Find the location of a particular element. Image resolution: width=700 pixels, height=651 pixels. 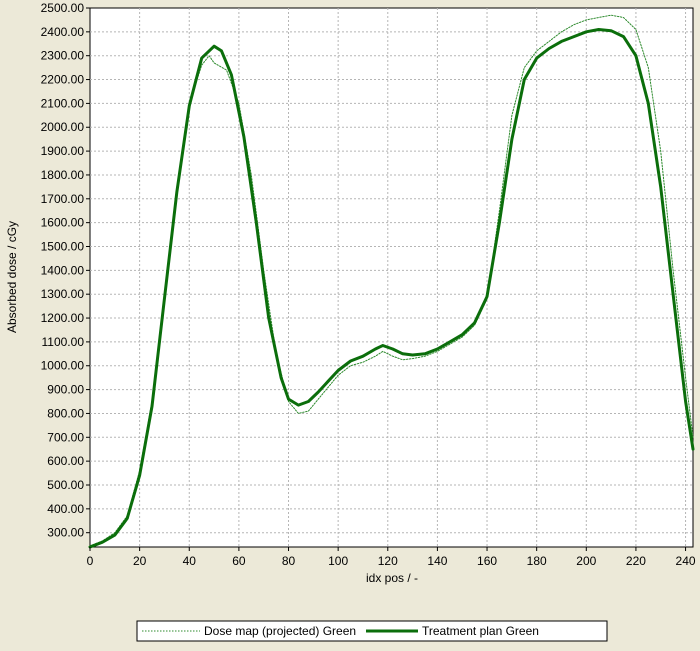

legend-label-dose-map: Dose map (projected) Green is located at coordinates (280, 631).